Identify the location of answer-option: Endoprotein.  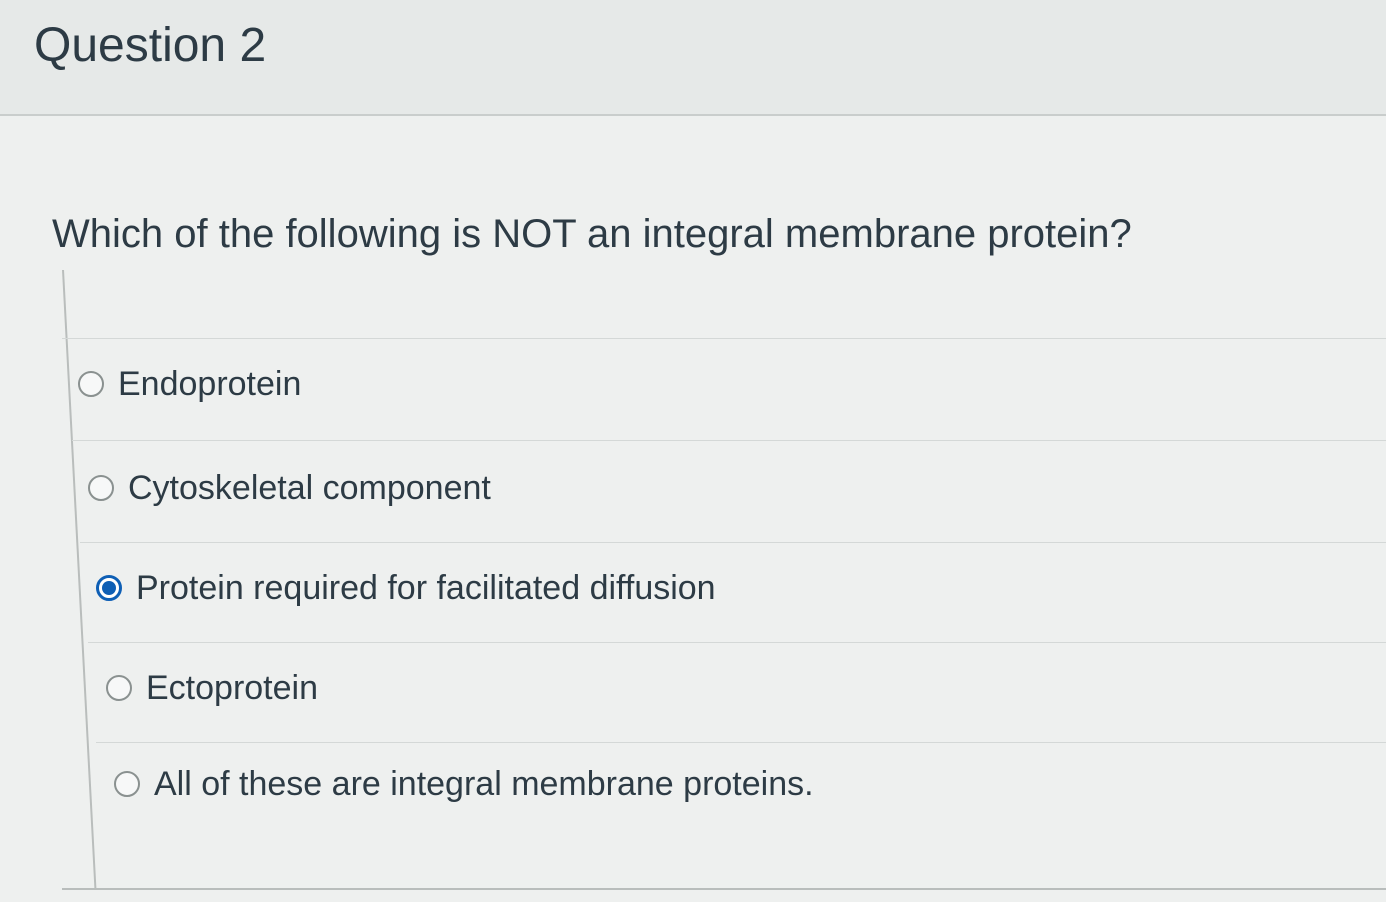
(189, 384).